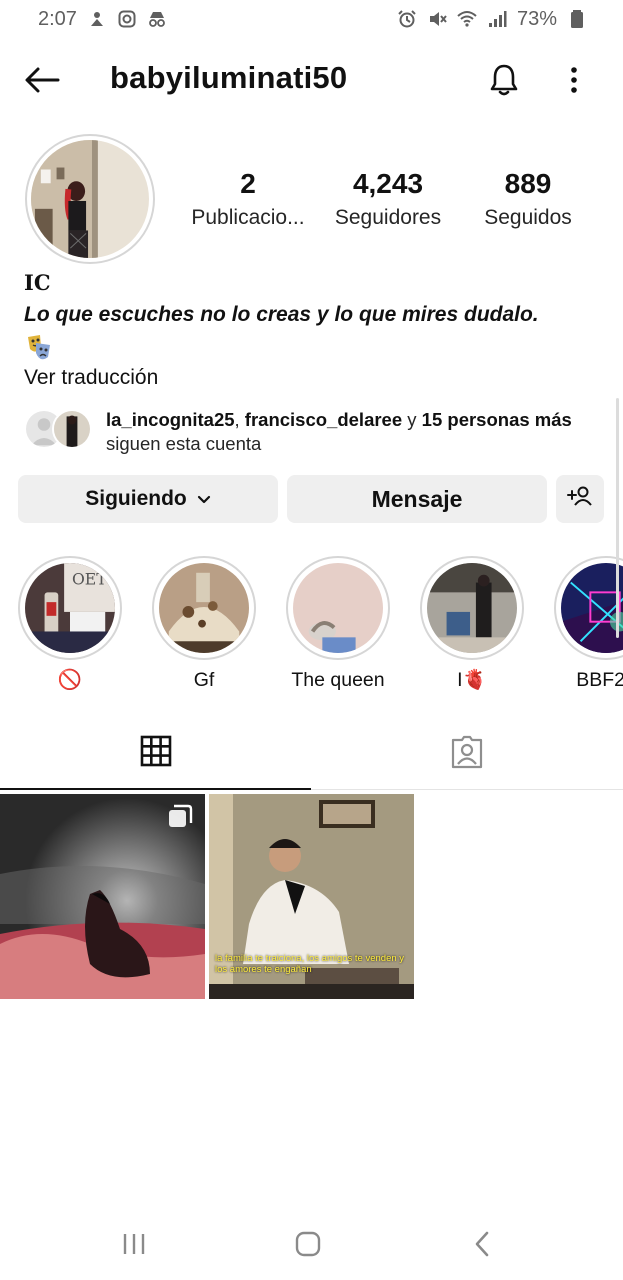 This screenshot has width=623, height=1280. I want to click on svg-text: OET, so click(89, 579).